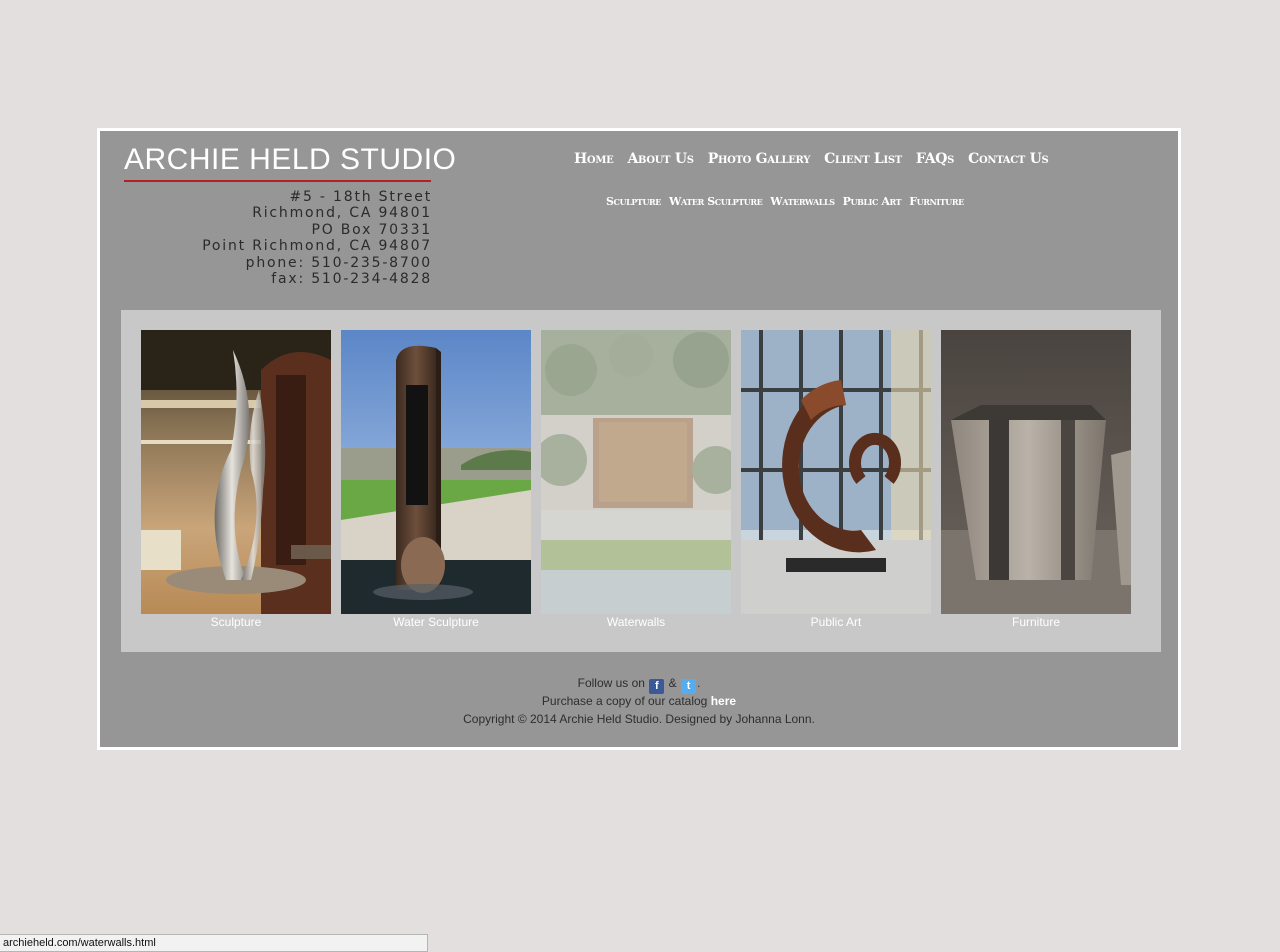  I want to click on catalog-line: Purchase a copy of our catalog here, so click(639, 701).